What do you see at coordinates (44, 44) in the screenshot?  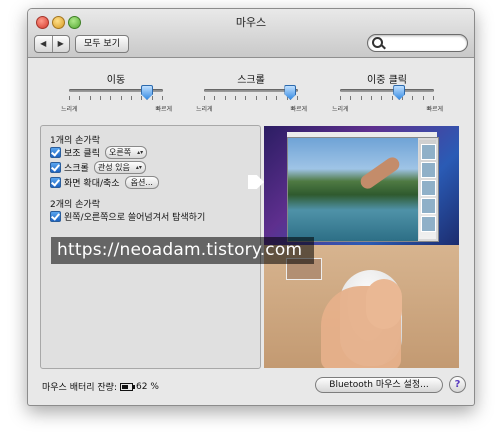 I see `back-button: ◀` at bounding box center [44, 44].